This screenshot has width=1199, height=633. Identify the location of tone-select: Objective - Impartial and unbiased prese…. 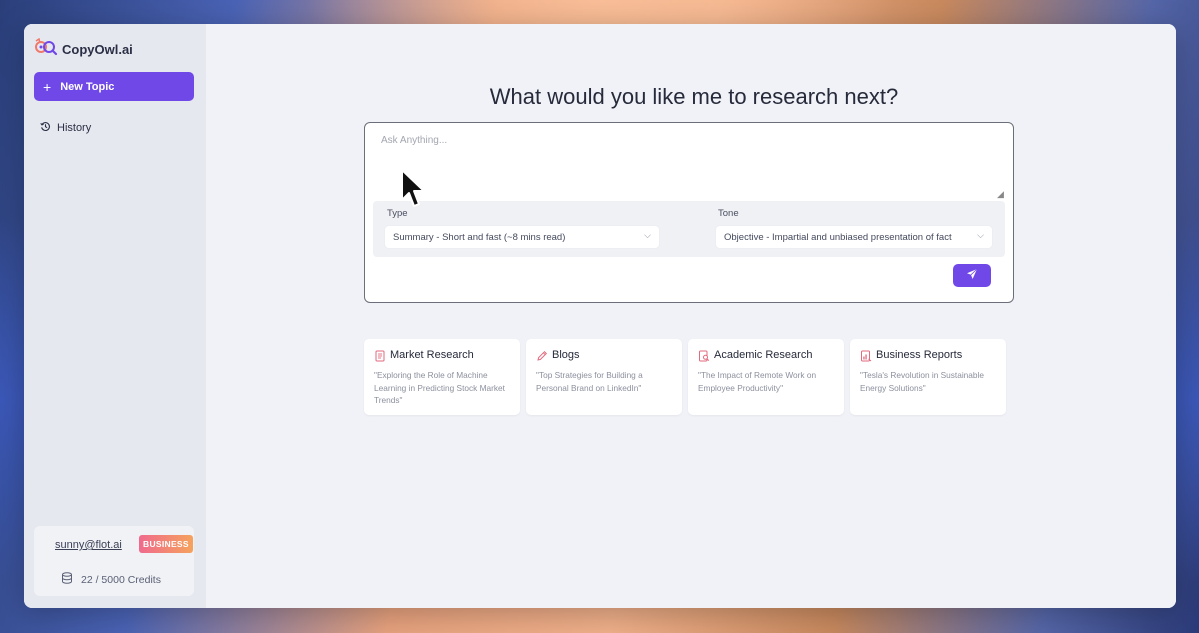
(854, 237).